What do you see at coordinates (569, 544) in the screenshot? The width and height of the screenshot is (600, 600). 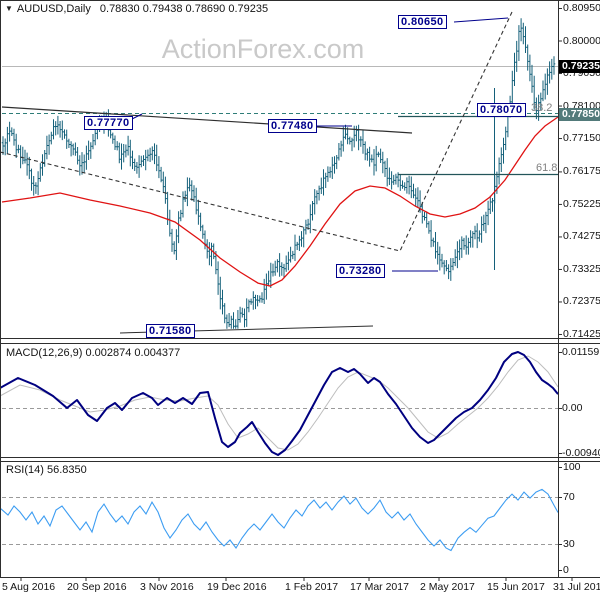 I see `rsi-axis-label: 30` at bounding box center [569, 544].